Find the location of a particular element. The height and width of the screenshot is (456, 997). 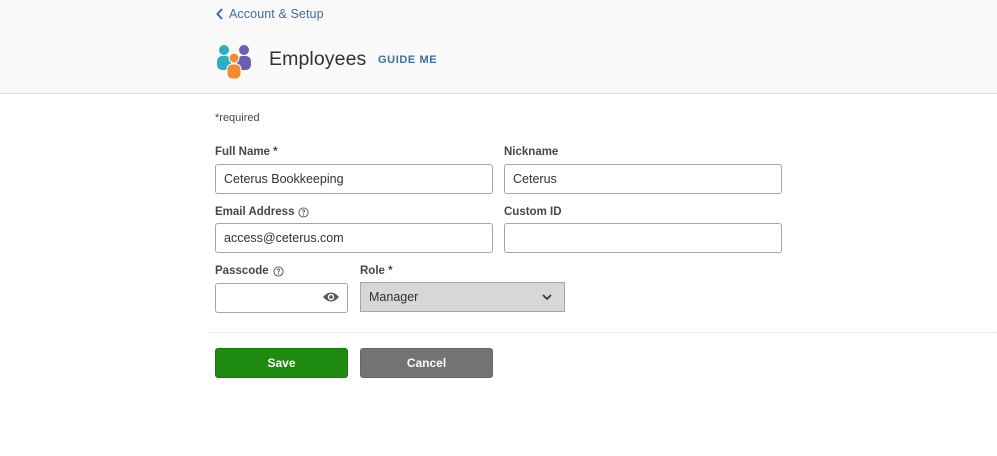

role-label: Role * is located at coordinates (376, 271).